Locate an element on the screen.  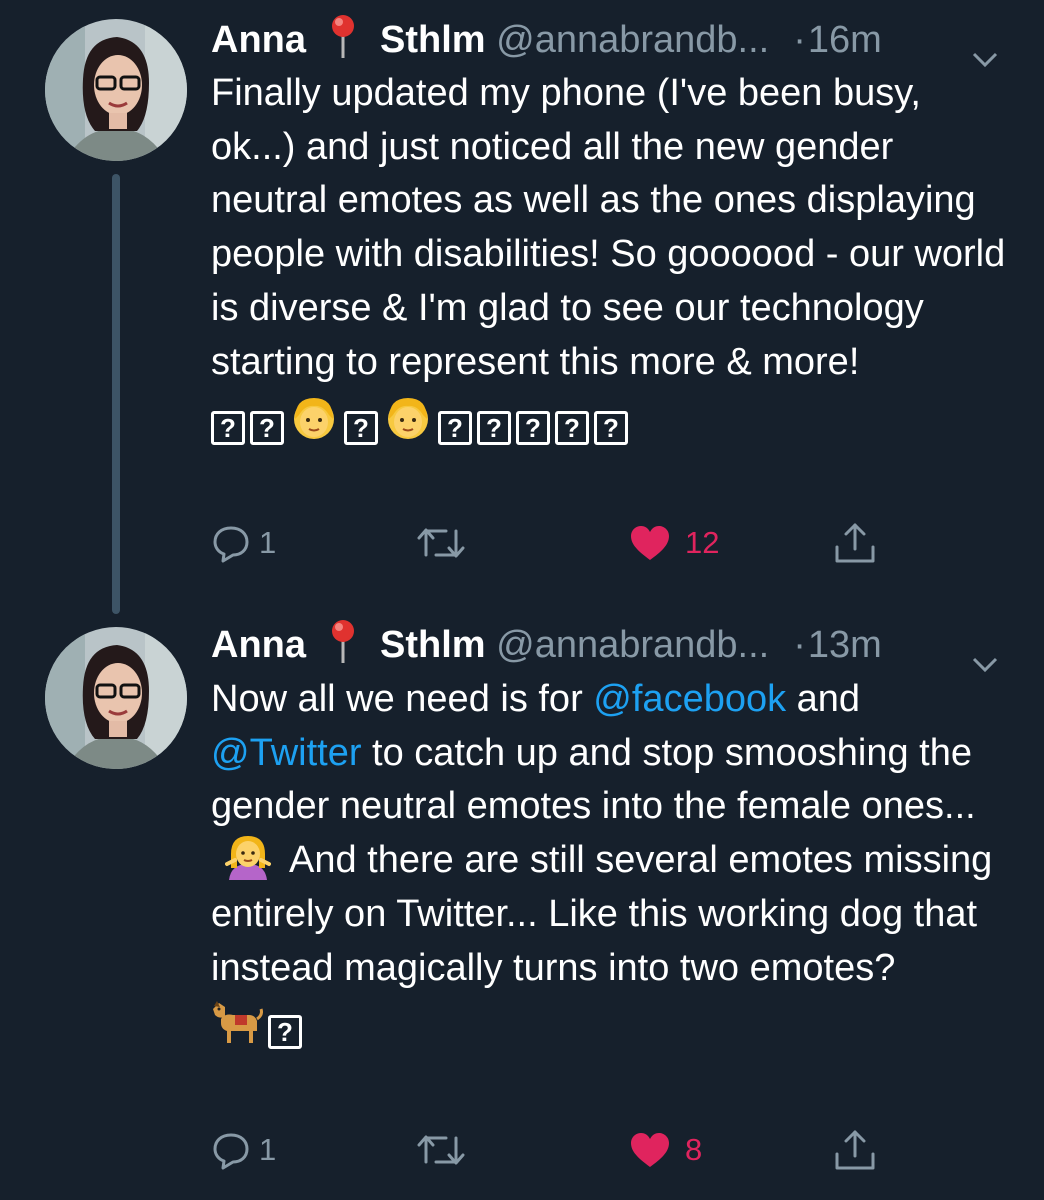
person-shrugging-emoji-icon is located at coordinates (248, 857).